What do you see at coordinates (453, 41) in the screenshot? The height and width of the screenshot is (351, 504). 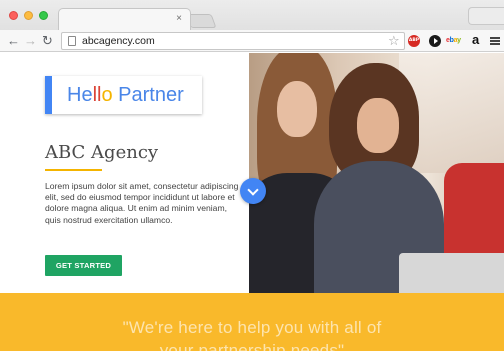 I see `ebay-extension-icon: ebay` at bounding box center [453, 41].